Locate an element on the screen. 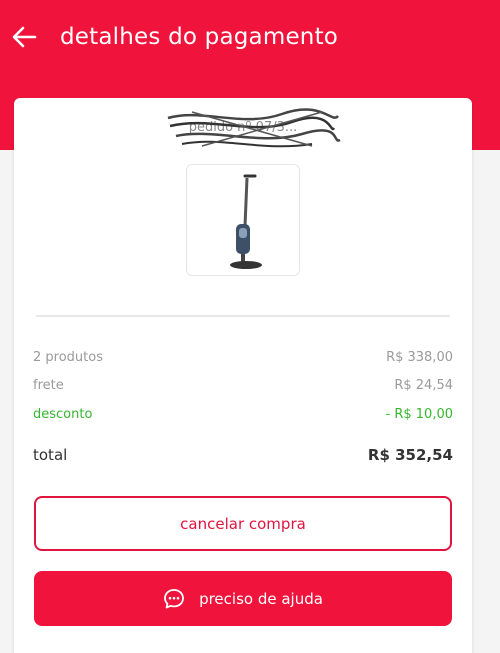 The height and width of the screenshot is (653, 500). redaction-scribble is located at coordinates (254, 128).